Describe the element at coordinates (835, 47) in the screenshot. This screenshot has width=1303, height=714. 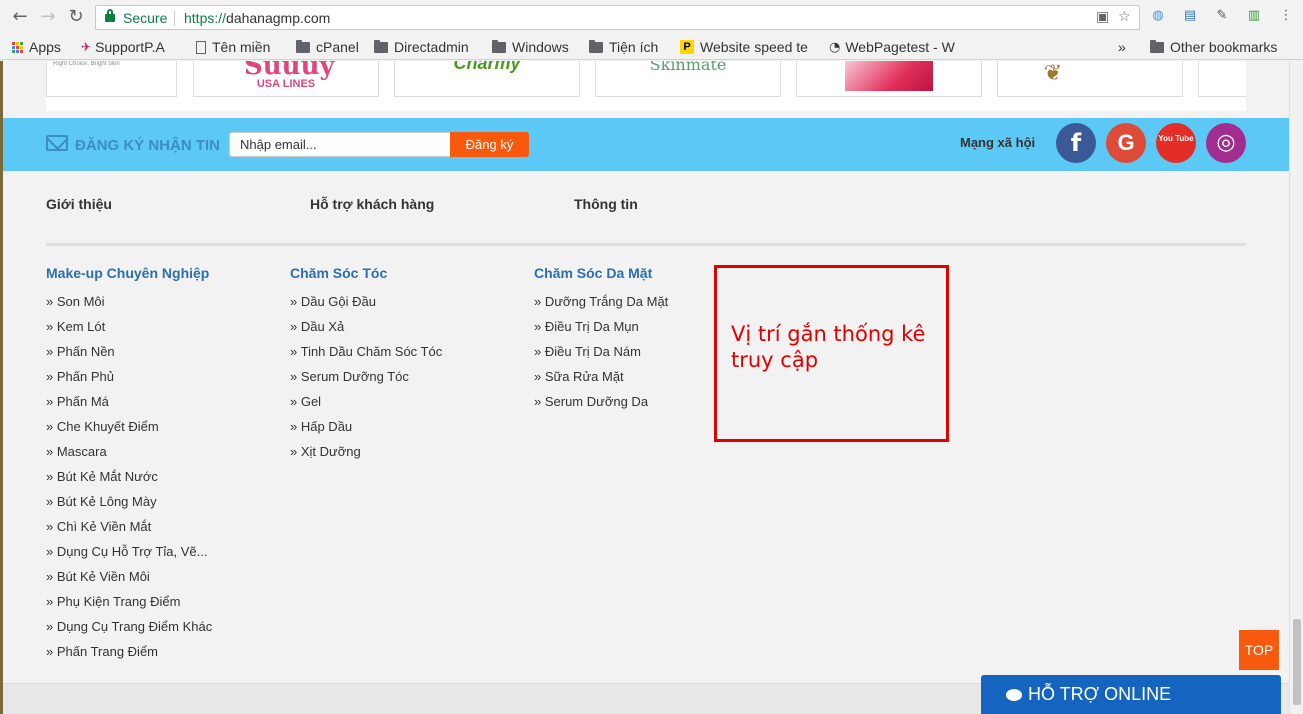
I see `gauge-icon: ◔` at that location.